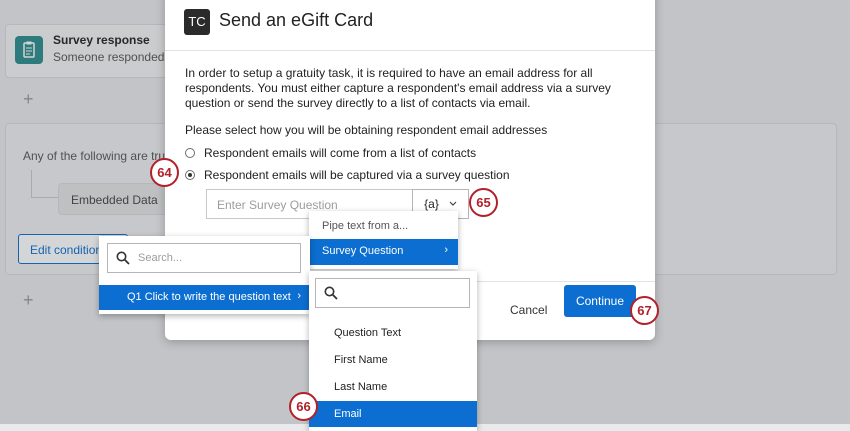 The image size is (850, 431). Describe the element at coordinates (410, 50) in the screenshot. I see `header-divider` at that location.